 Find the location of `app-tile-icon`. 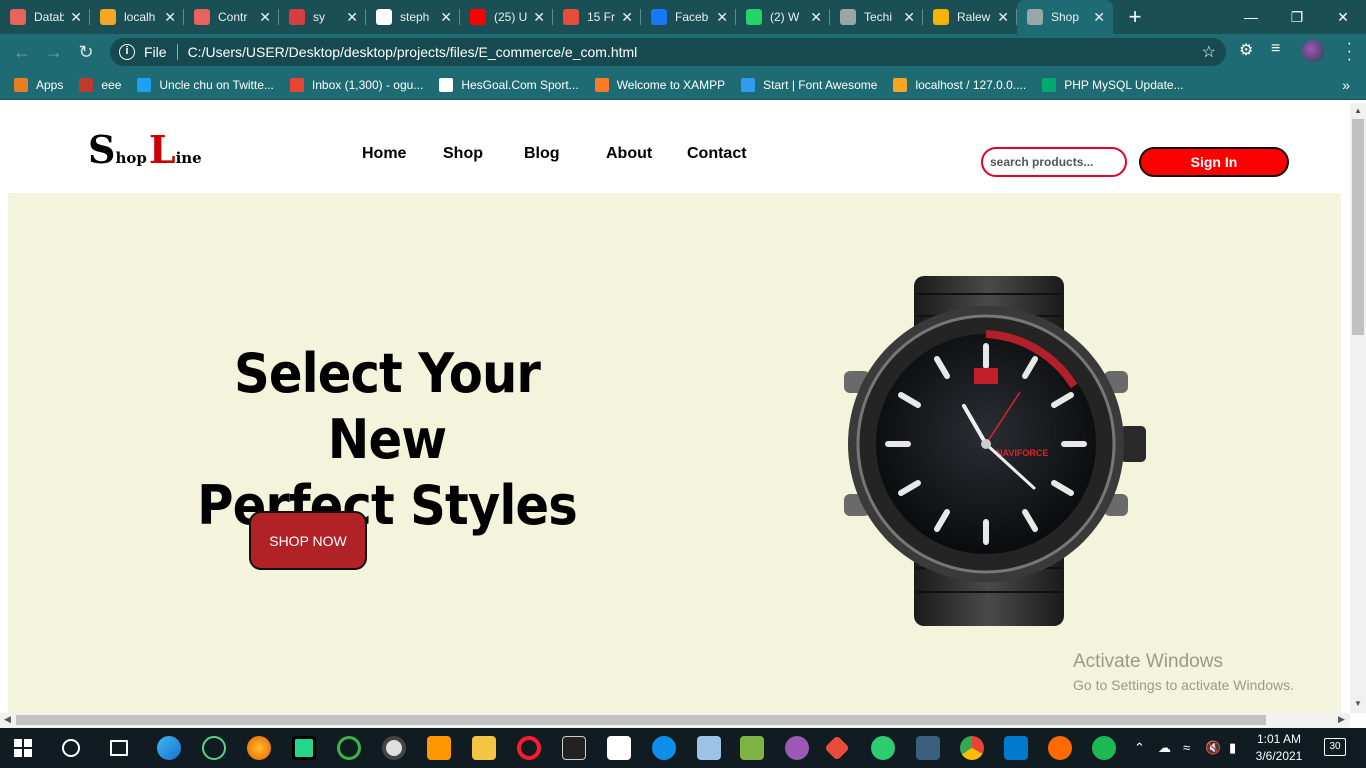

app-tile-icon is located at coordinates (709, 748).